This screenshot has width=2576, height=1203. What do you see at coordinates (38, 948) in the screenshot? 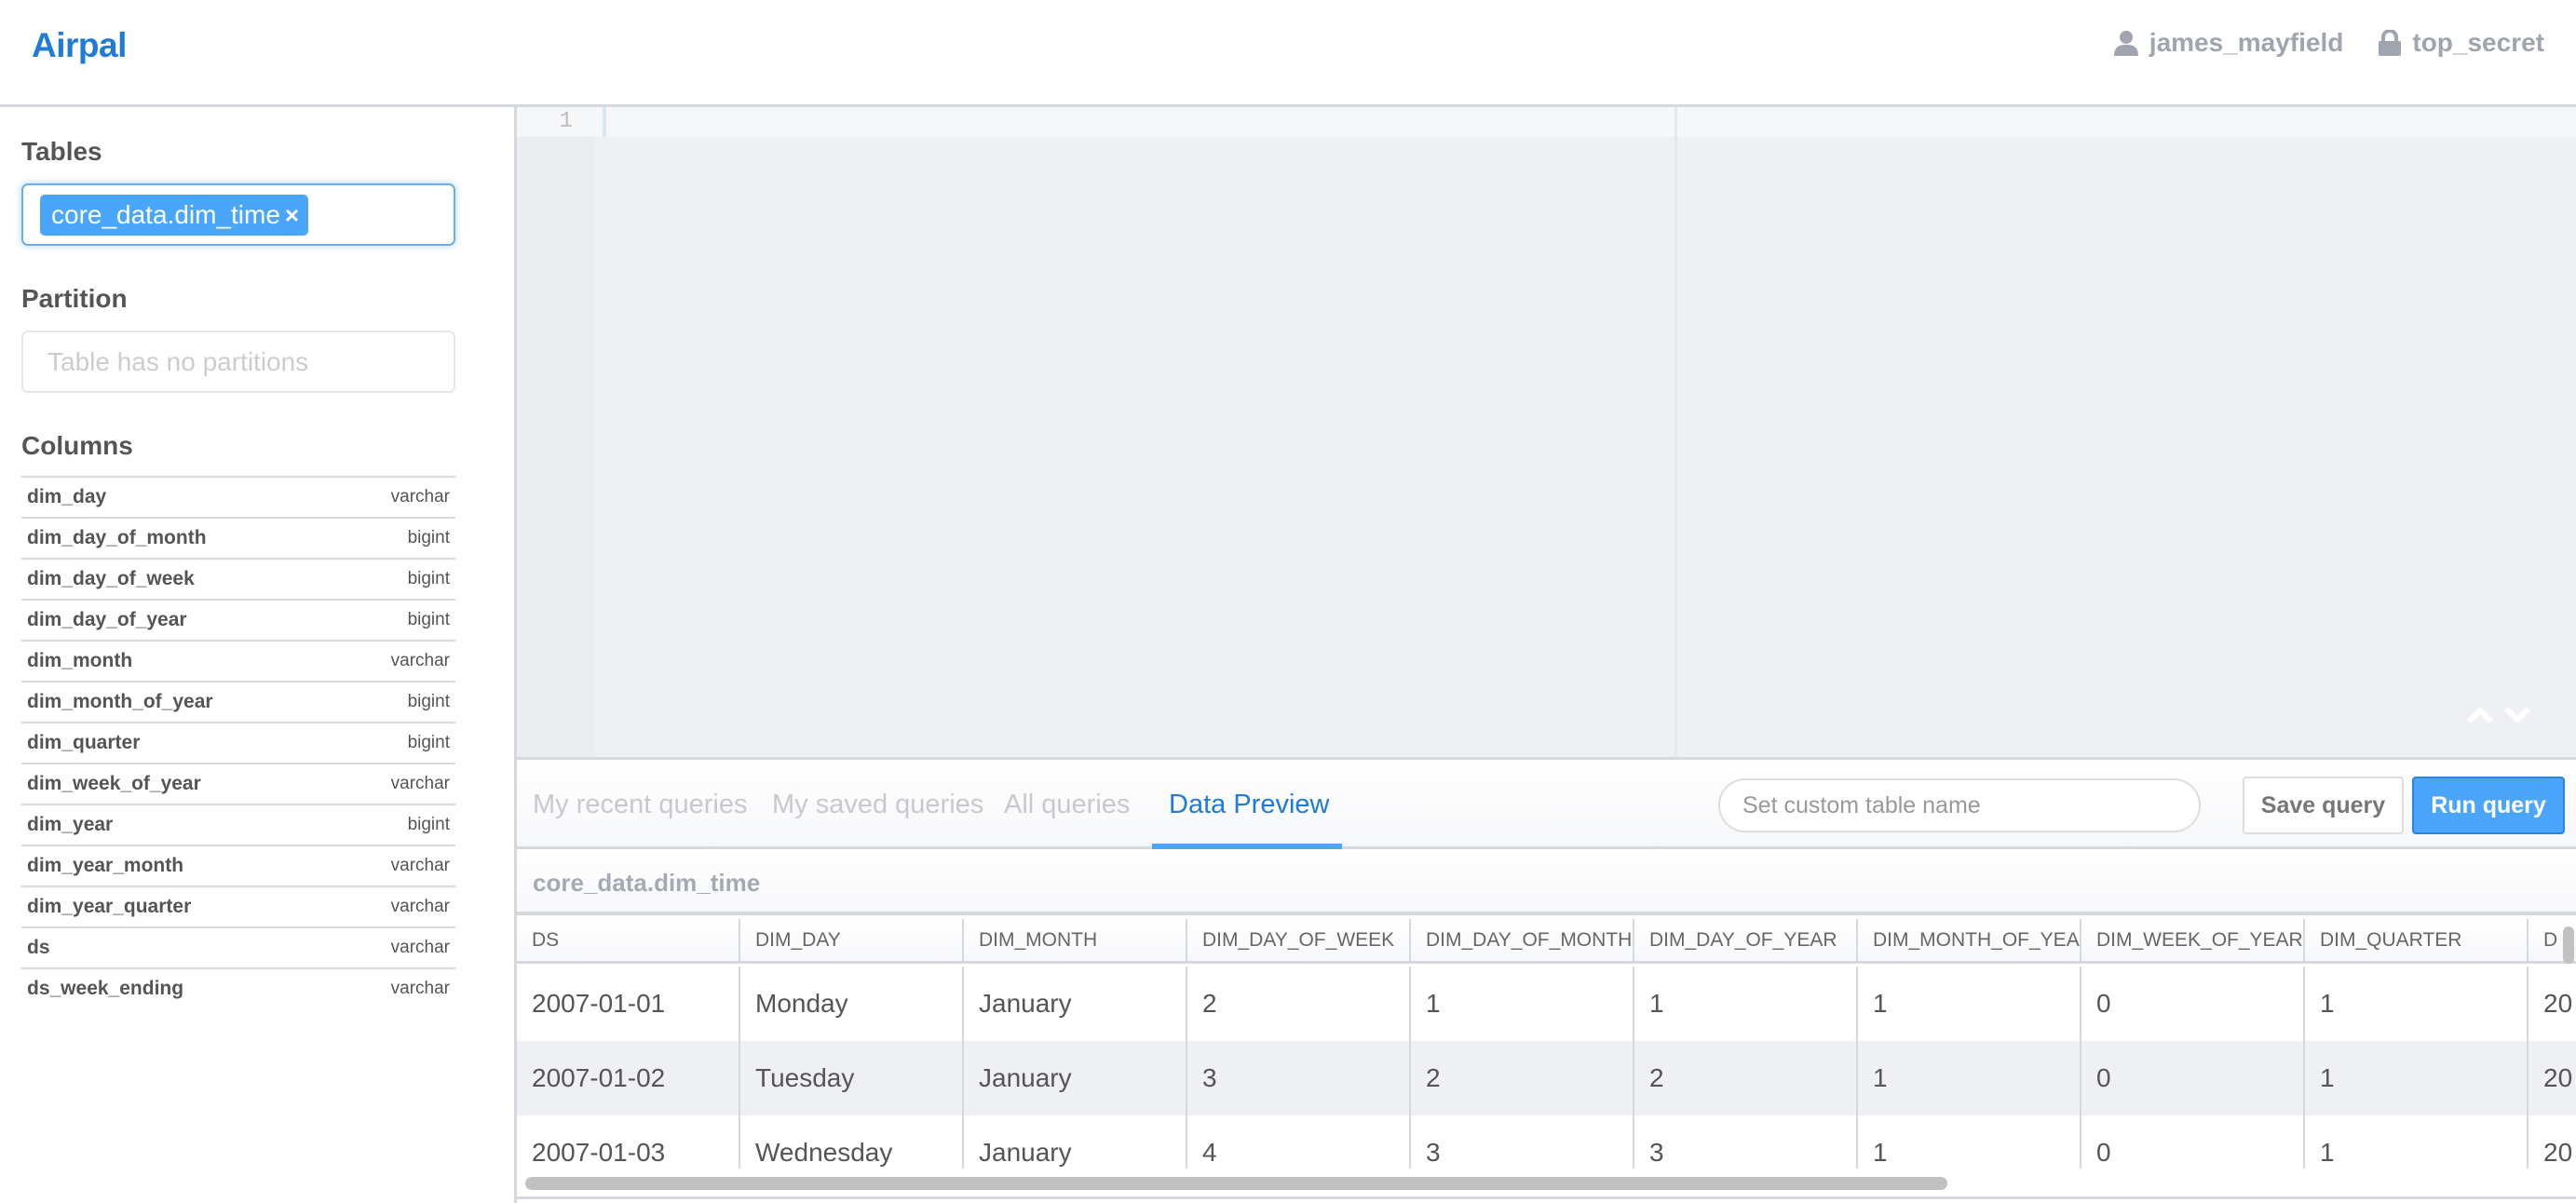
I see `column-name: ds` at bounding box center [38, 948].